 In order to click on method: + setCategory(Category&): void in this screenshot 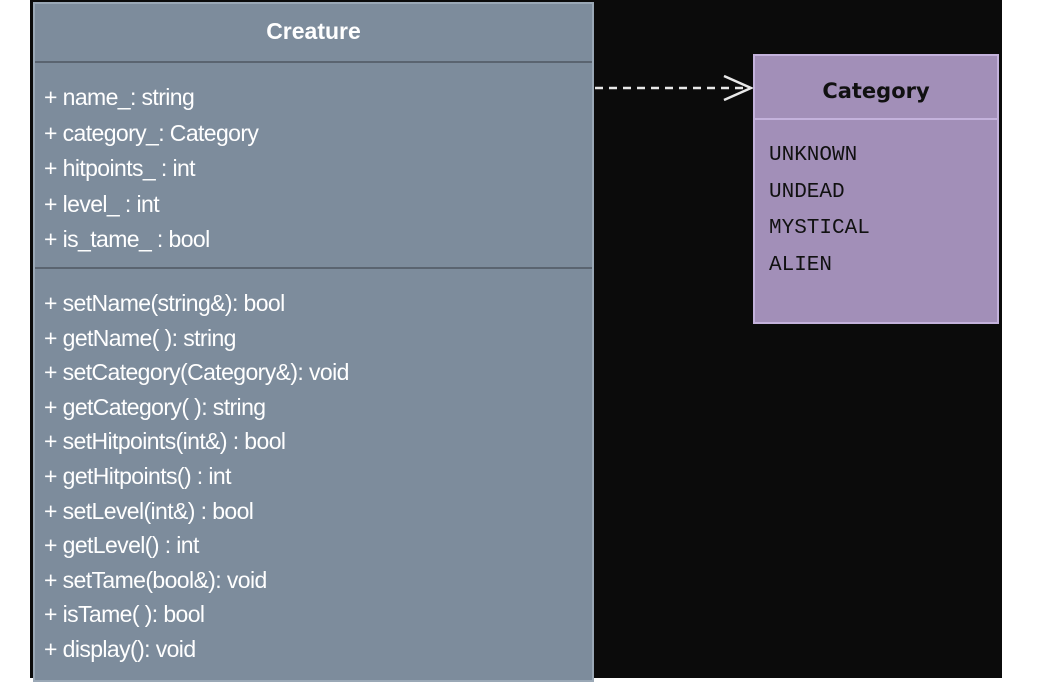, I will do `click(196, 372)`.